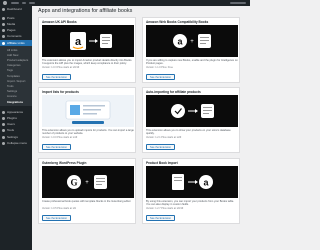  Describe the element at coordinates (12, 137) in the screenshot. I see `menu-label: Settings` at that location.